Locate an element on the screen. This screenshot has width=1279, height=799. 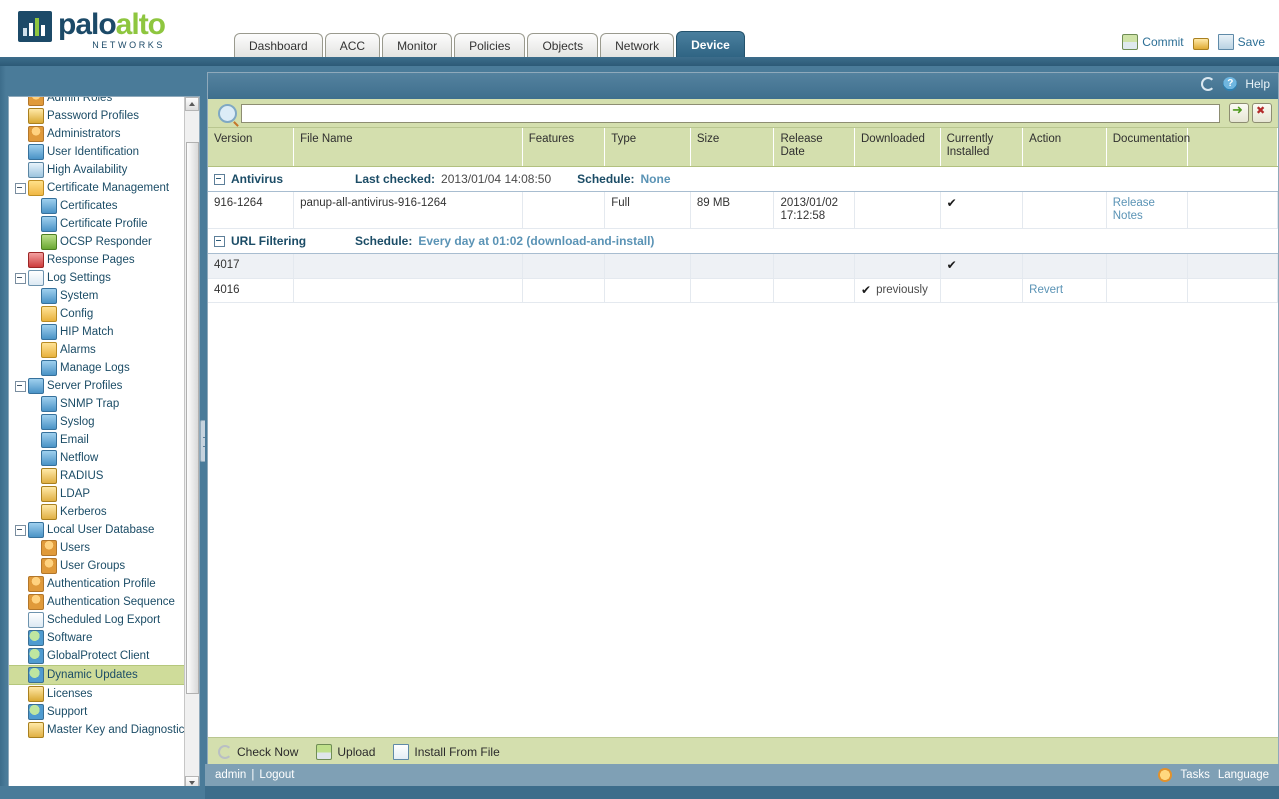
sidebar-item-password-profiles: Password Profiles is located at coordinates (100, 116).